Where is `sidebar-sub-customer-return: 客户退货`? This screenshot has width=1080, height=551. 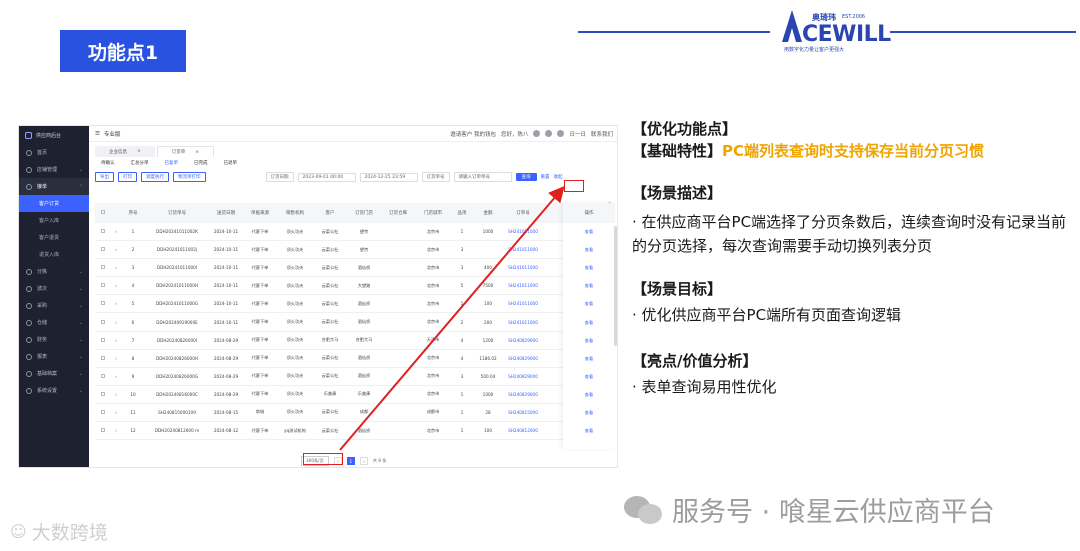
sidebar-sub-customer-return: 客户退货 is located at coordinates (54, 237).